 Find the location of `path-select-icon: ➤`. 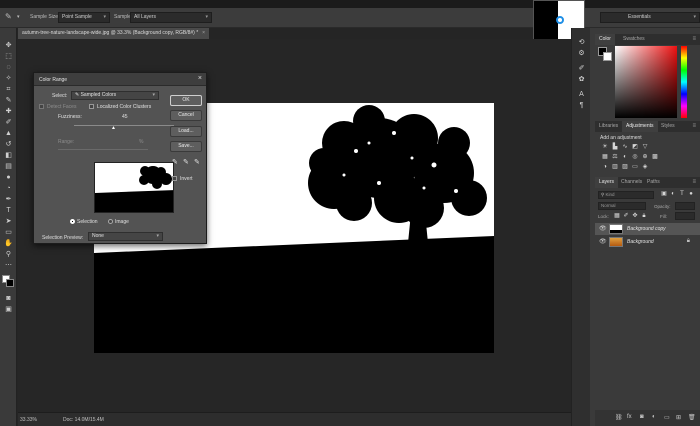

path-select-icon: ➤ is located at coordinates (8, 221).